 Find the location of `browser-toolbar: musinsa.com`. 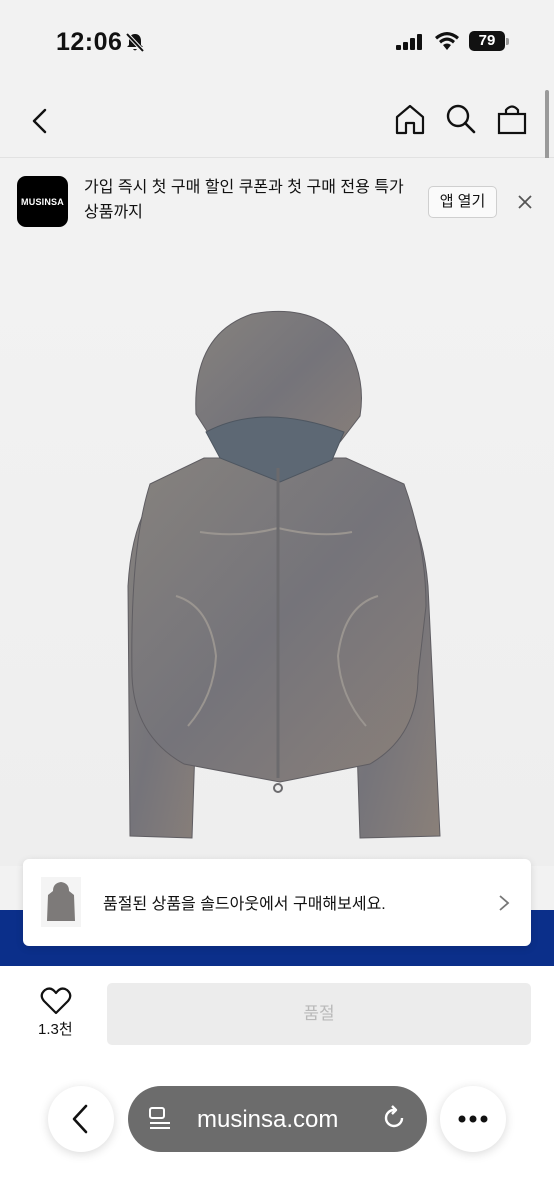

browser-toolbar: musinsa.com is located at coordinates (277, 1128).